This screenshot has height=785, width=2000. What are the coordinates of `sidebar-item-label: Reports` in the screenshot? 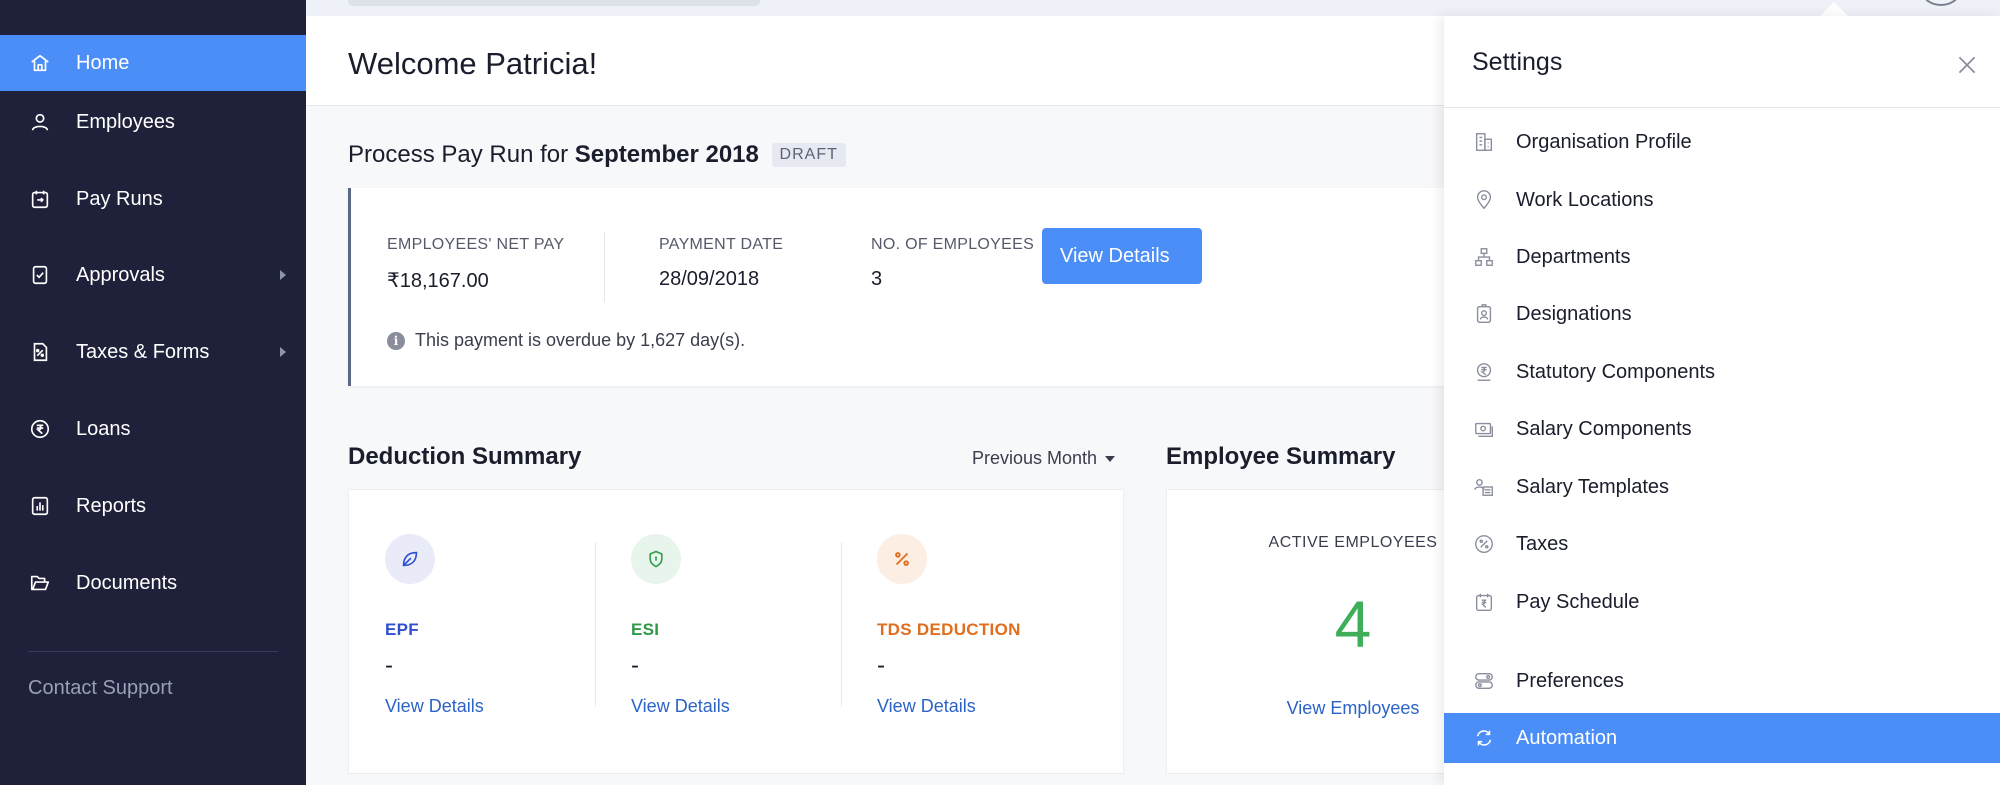 It's located at (111, 505).